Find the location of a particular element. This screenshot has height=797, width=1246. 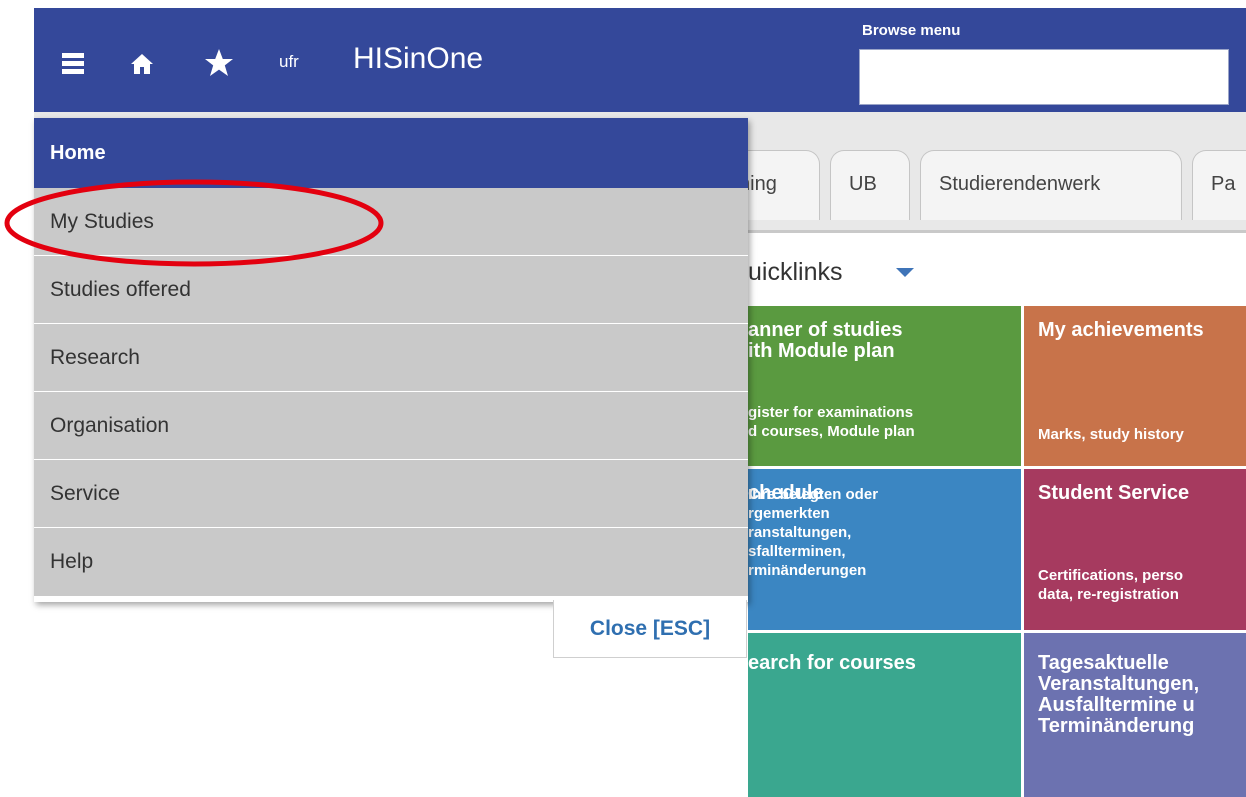

tile-title: anner of studies ith Module plan is located at coordinates (825, 340).